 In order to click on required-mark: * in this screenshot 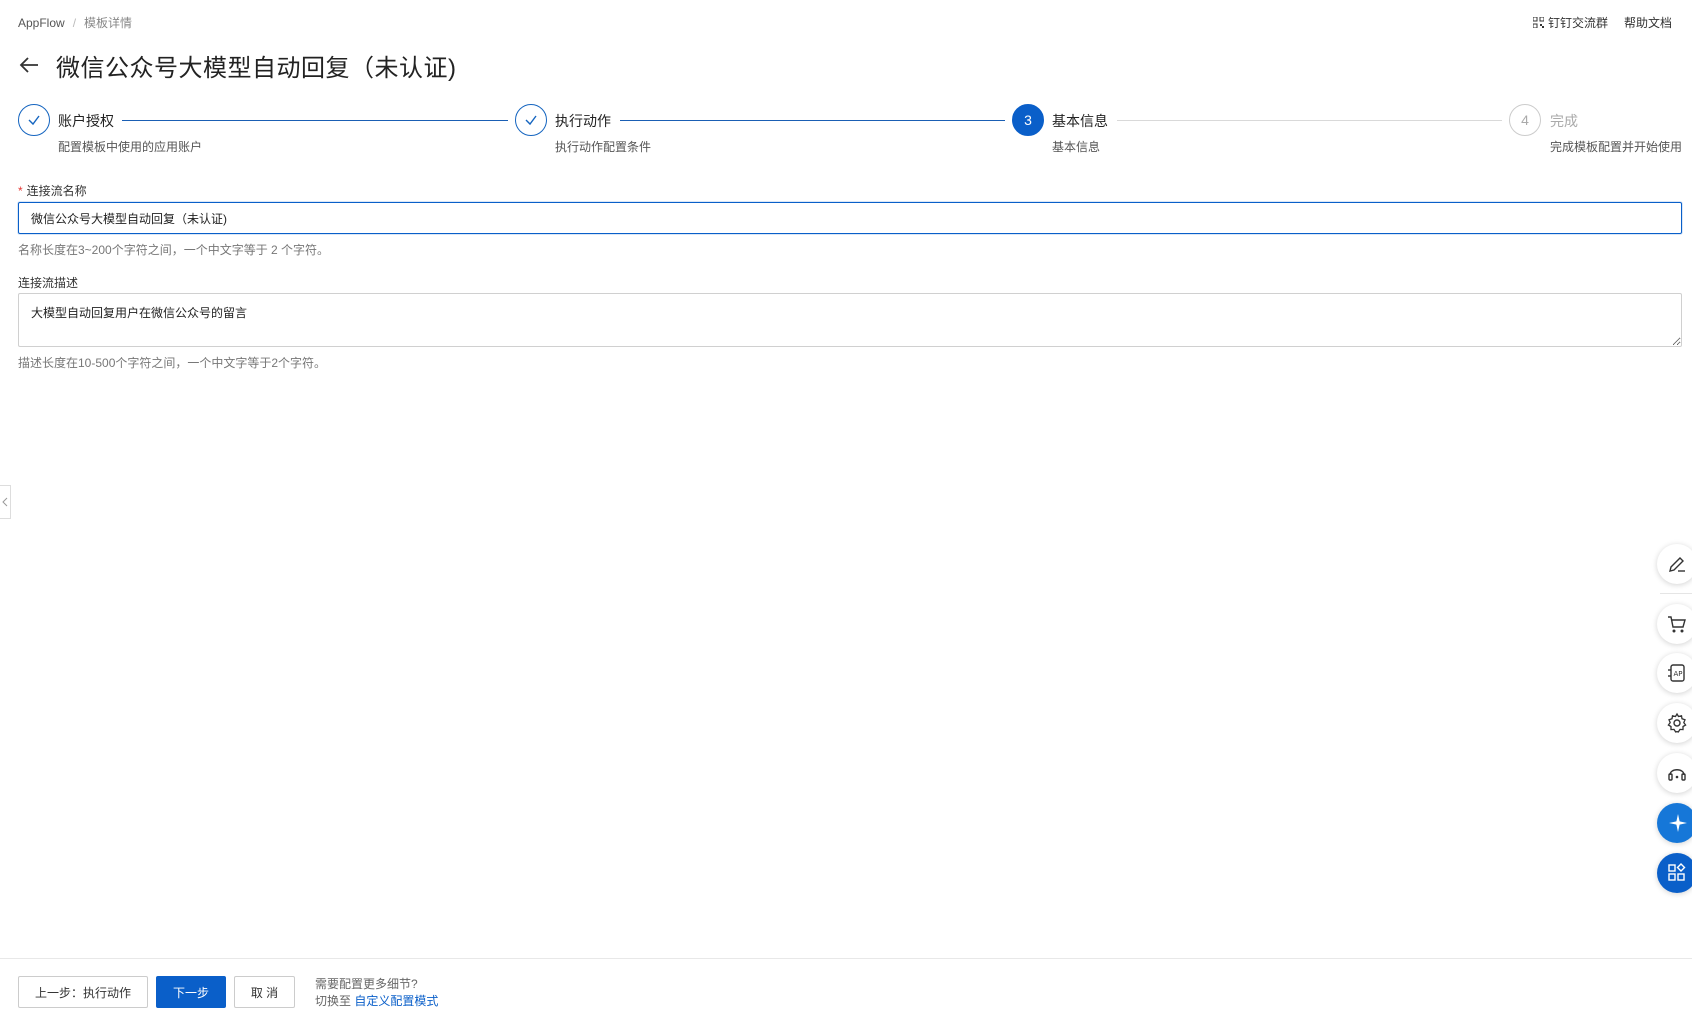, I will do `click(20, 191)`.